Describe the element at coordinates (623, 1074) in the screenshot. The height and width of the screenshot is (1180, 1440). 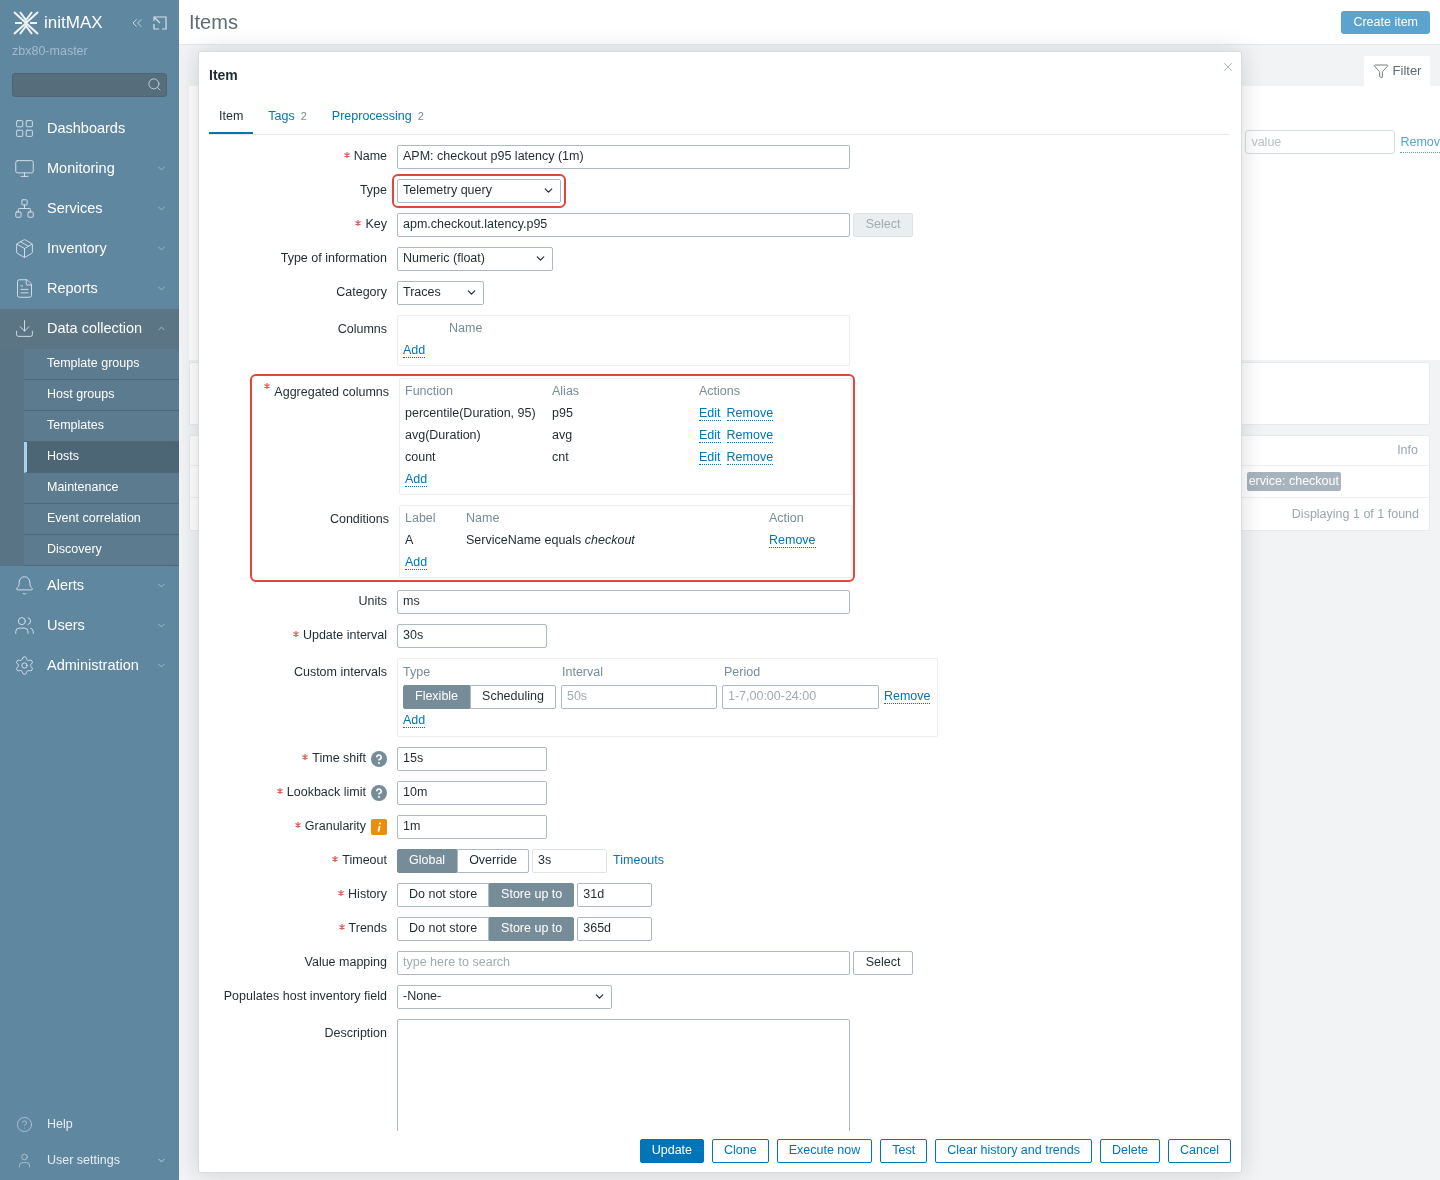
I see `description-field` at that location.